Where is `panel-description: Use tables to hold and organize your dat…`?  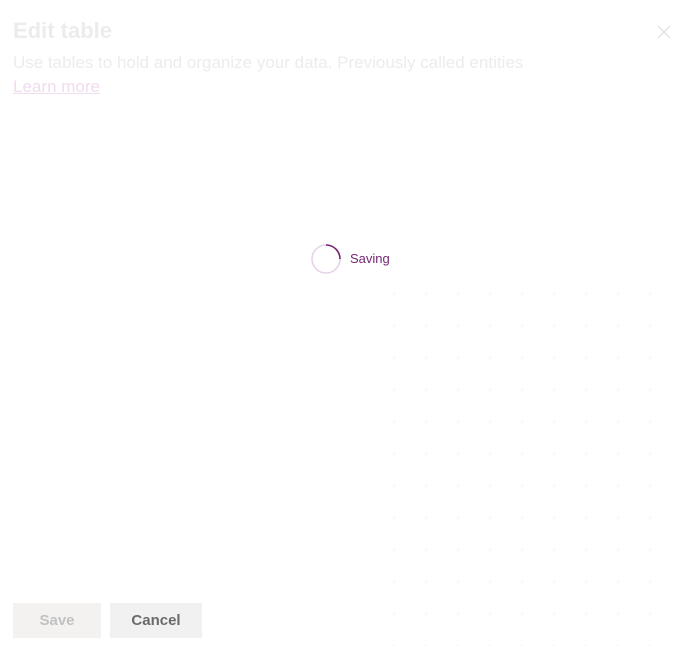 panel-description: Use tables to hold and organize your dat… is located at coordinates (268, 62).